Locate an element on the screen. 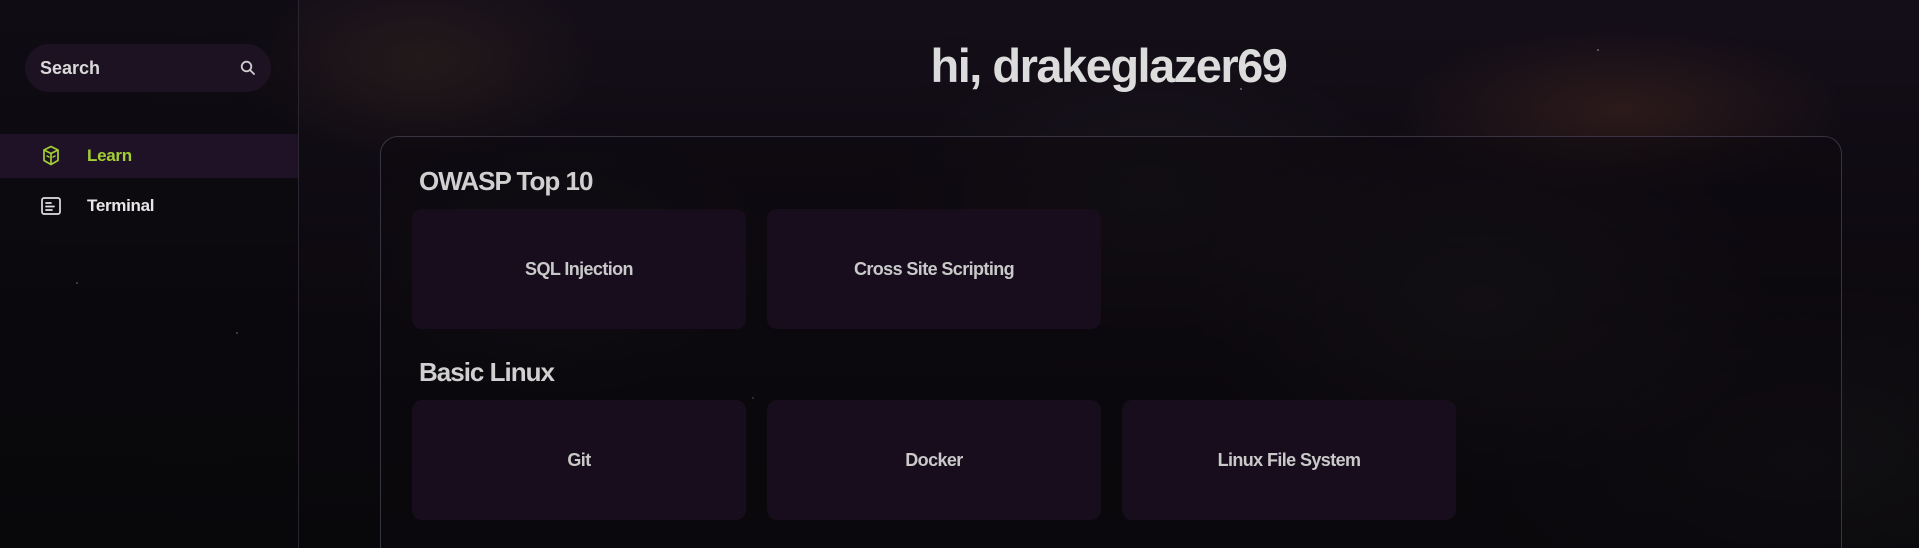 The height and width of the screenshot is (548, 1919). search-icon is located at coordinates (248, 68).